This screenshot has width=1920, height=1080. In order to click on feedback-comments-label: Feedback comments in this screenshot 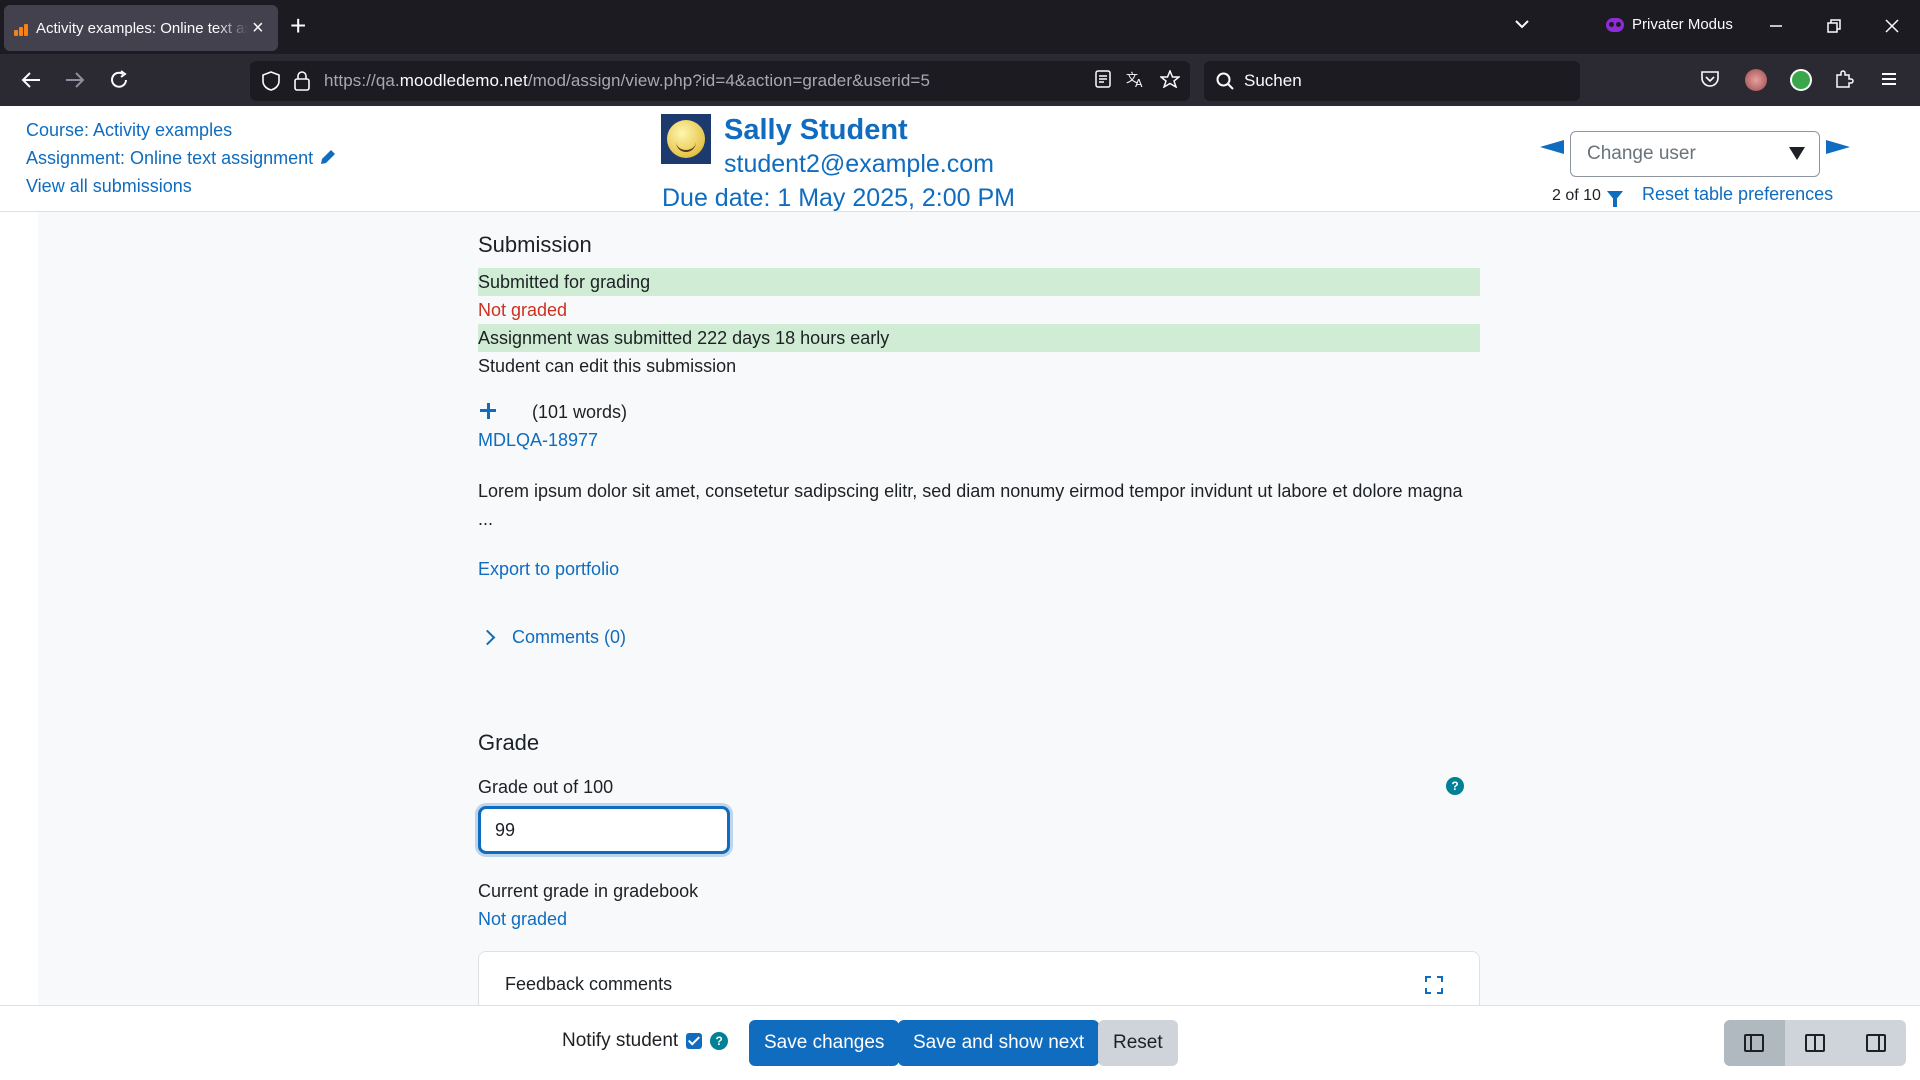, I will do `click(589, 984)`.